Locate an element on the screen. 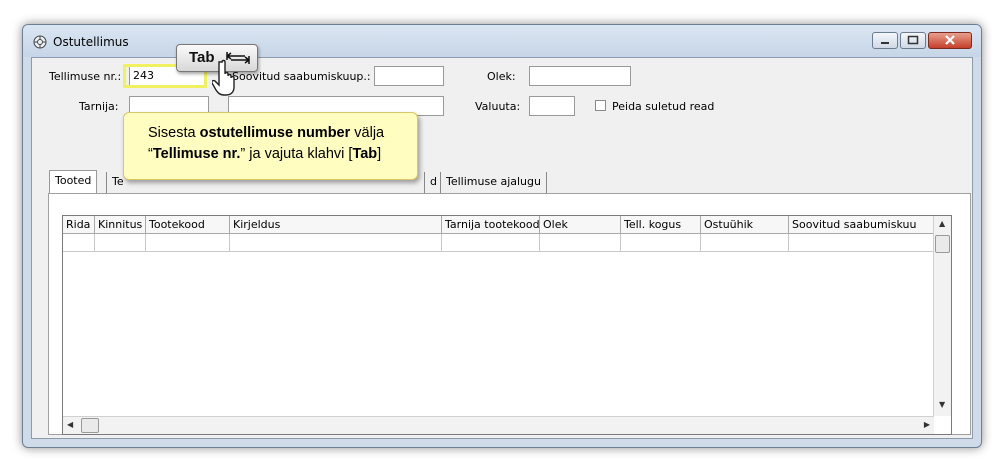 This screenshot has height=472, width=1005. column-header: Tell. kogus is located at coordinates (661, 225).